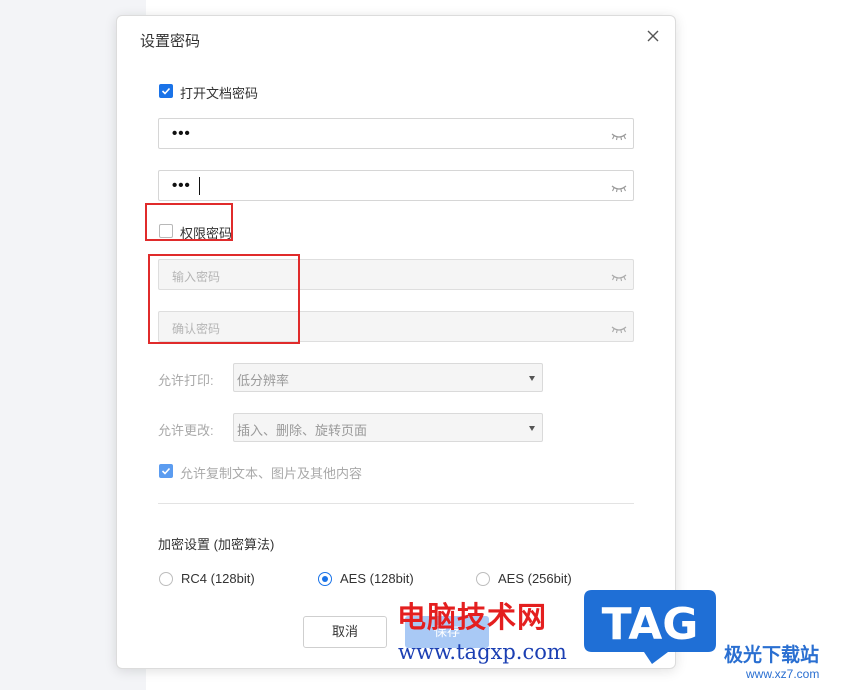 The image size is (841, 690). I want to click on dialog-title: 设置密码, so click(170, 41).